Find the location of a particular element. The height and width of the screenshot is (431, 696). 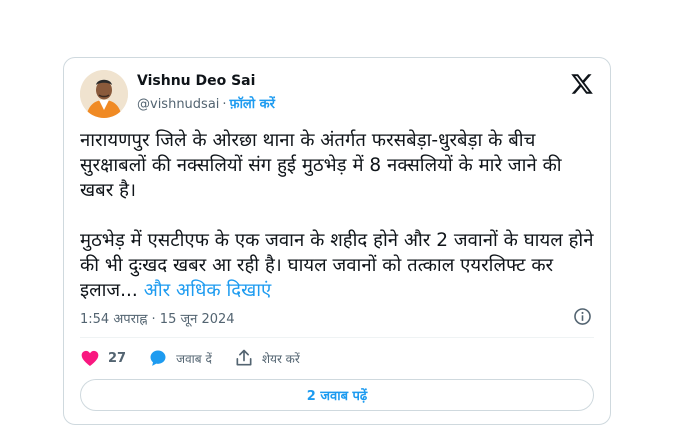

reply-button: जवाब दें is located at coordinates (180, 358).